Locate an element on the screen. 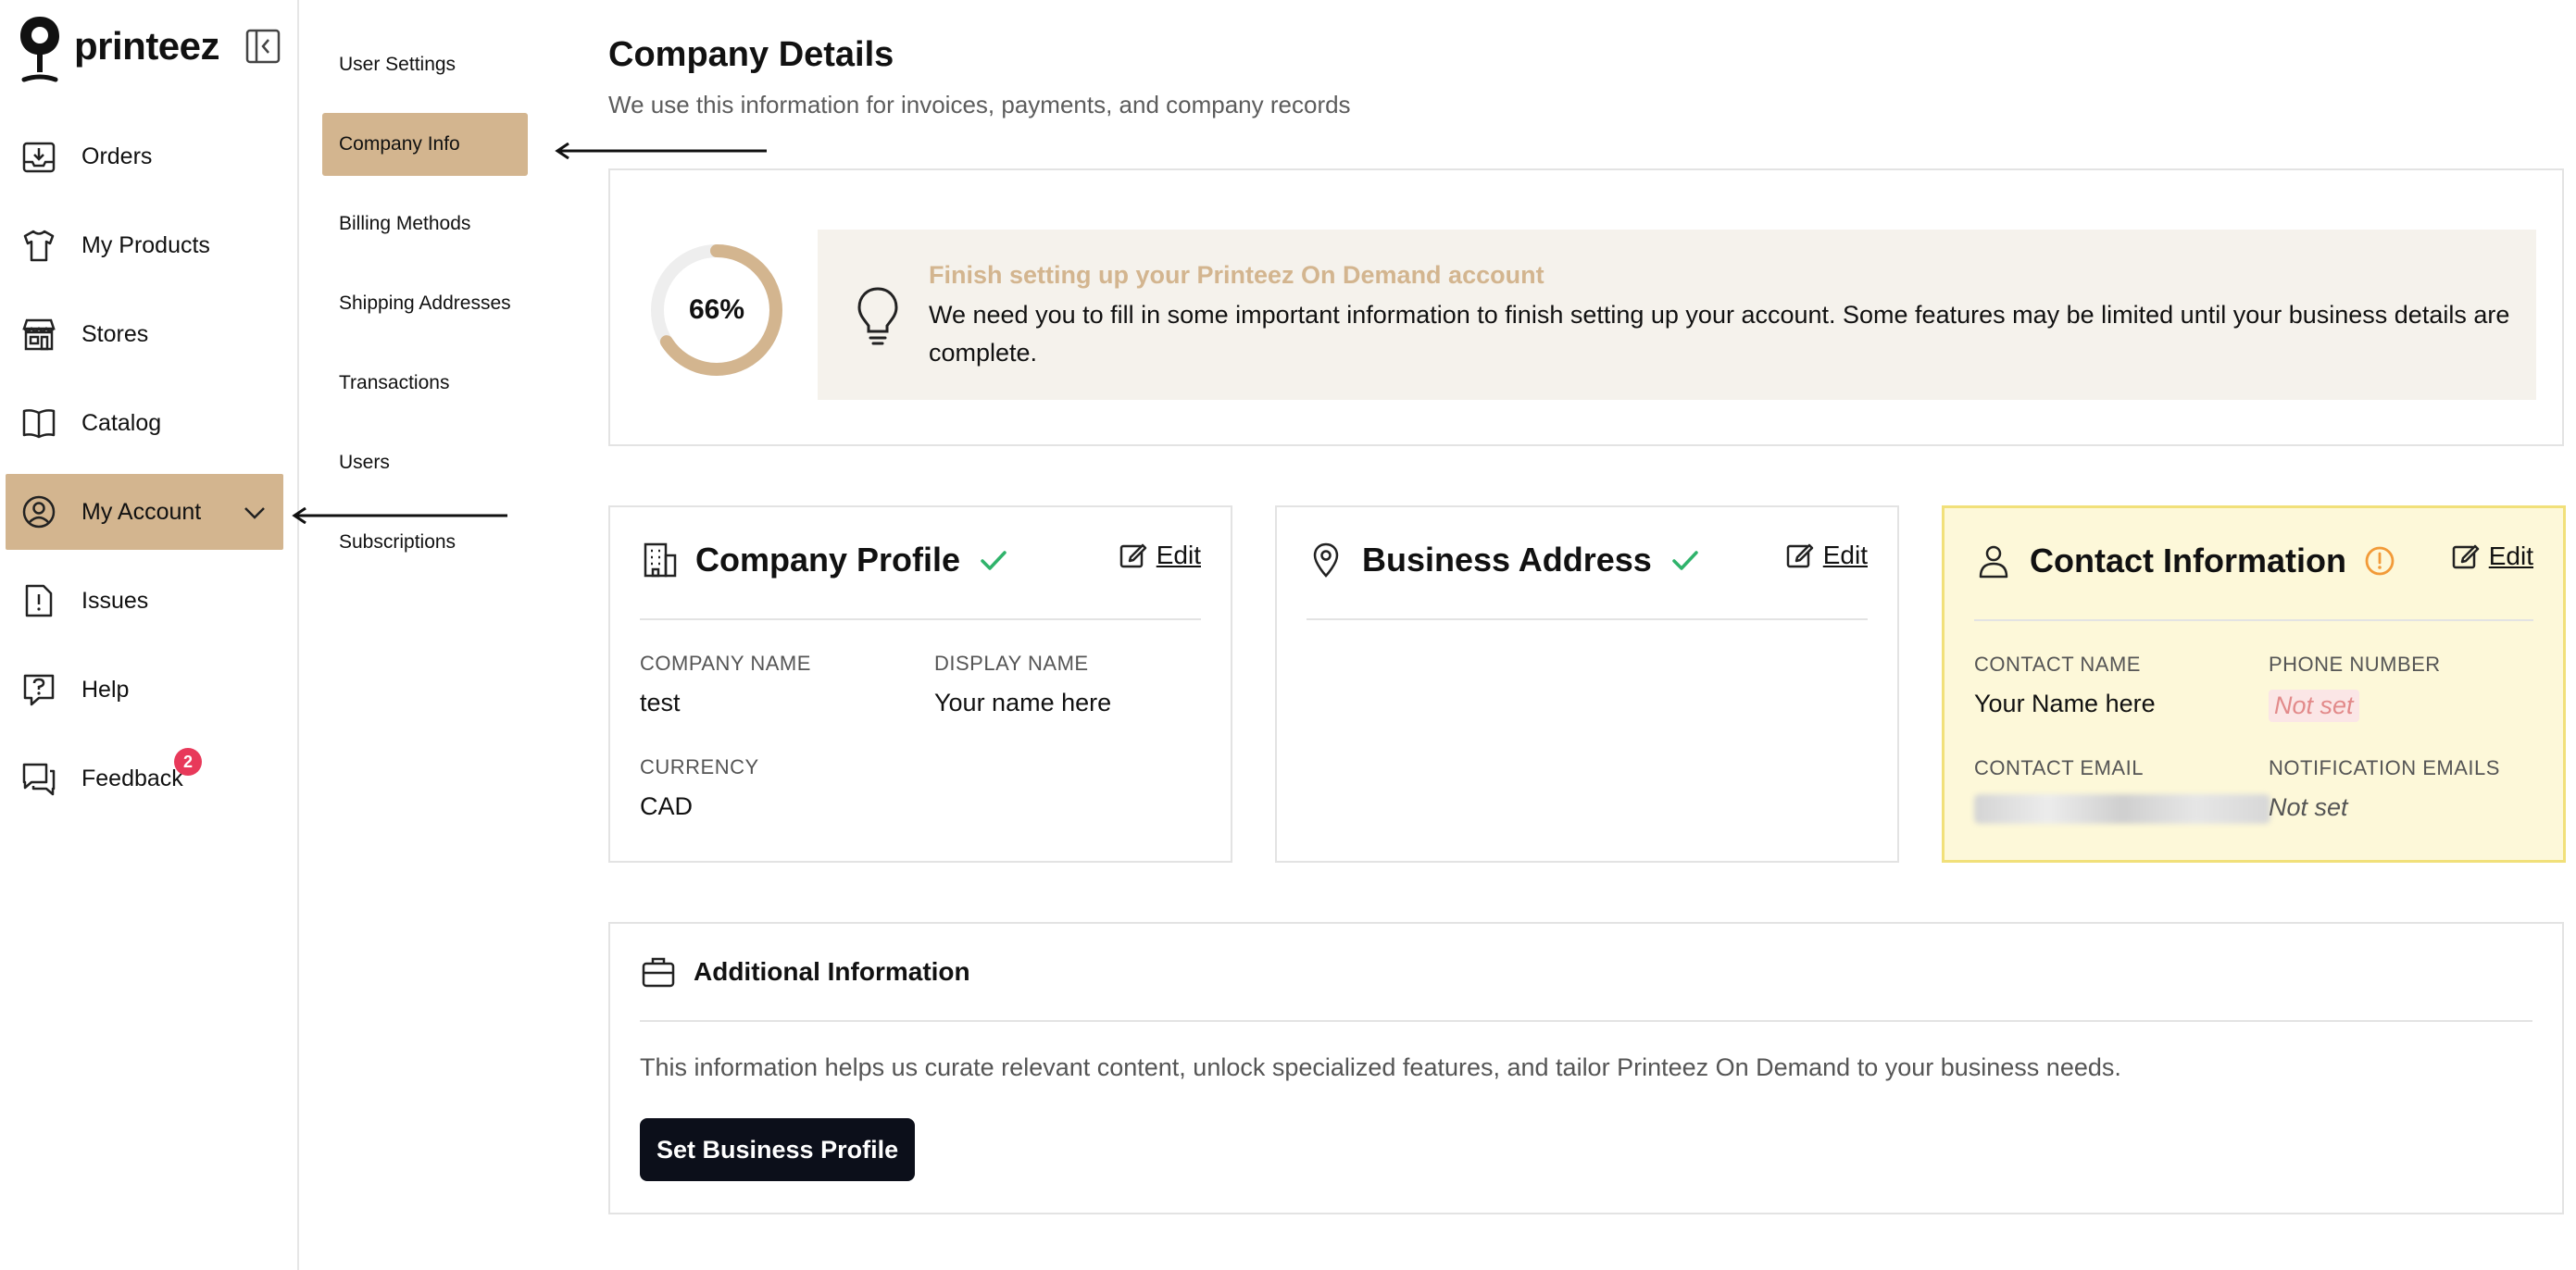  printeez-logo-icon is located at coordinates (40, 49).